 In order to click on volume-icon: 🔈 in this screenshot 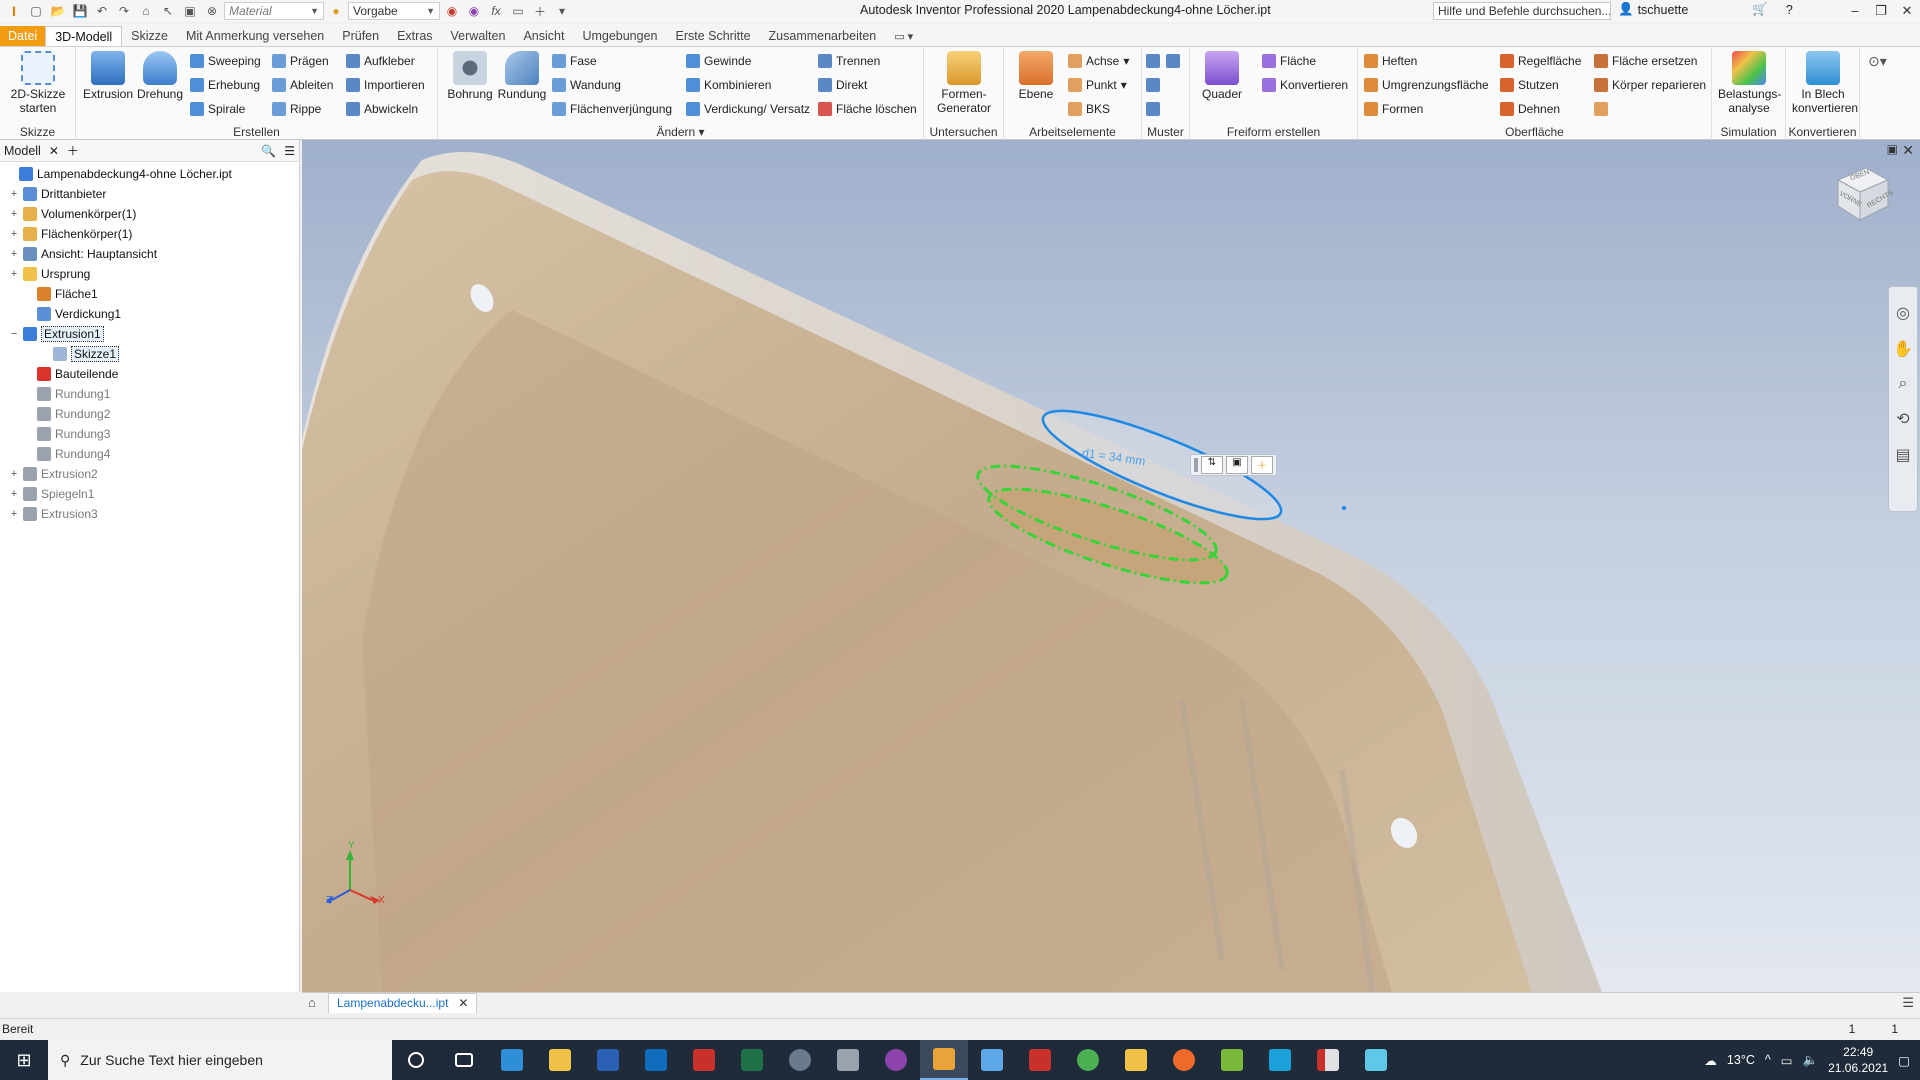, I will do `click(1811, 1060)`.